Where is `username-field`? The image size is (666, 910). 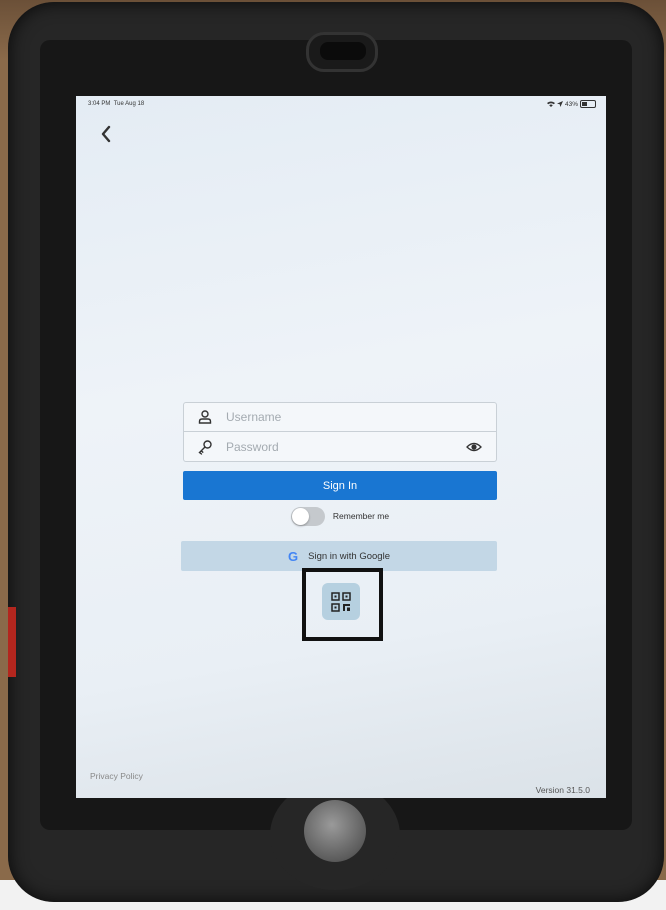
username-field is located at coordinates (340, 417).